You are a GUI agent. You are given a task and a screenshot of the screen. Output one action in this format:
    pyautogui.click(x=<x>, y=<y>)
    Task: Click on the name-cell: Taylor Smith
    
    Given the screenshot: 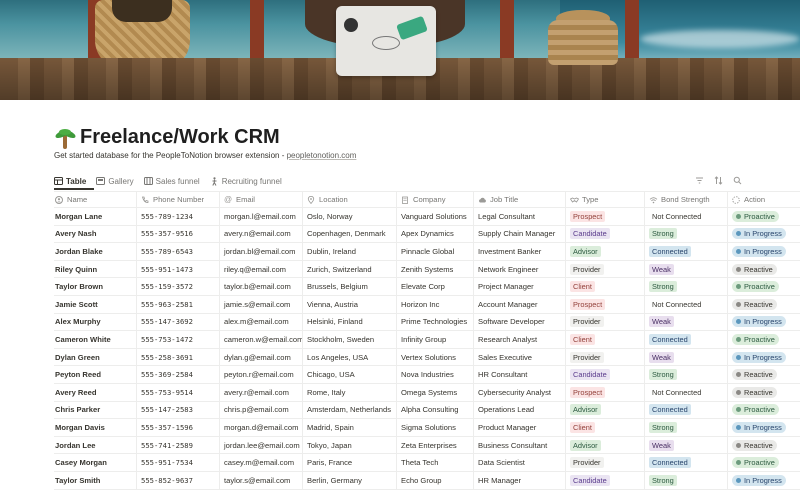 What is the action you would take?
    pyautogui.click(x=95, y=480)
    